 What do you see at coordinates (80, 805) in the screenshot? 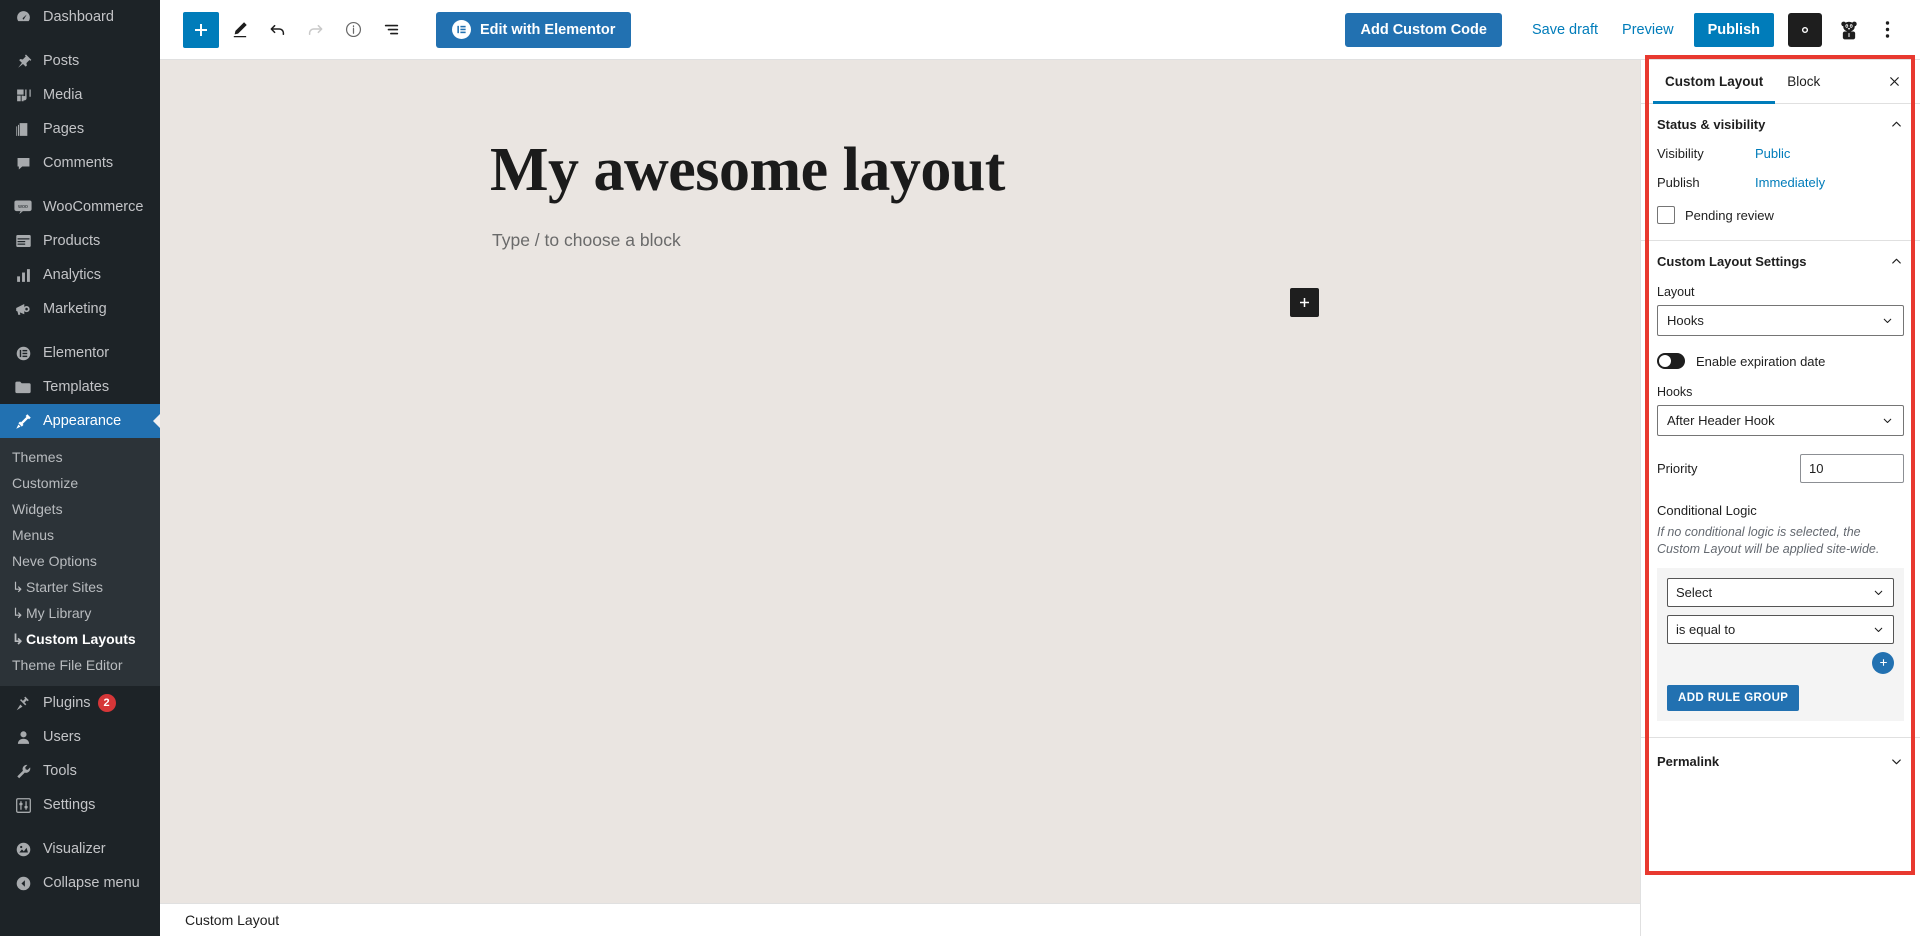
I see `sidebar-item-settings: Settings` at bounding box center [80, 805].